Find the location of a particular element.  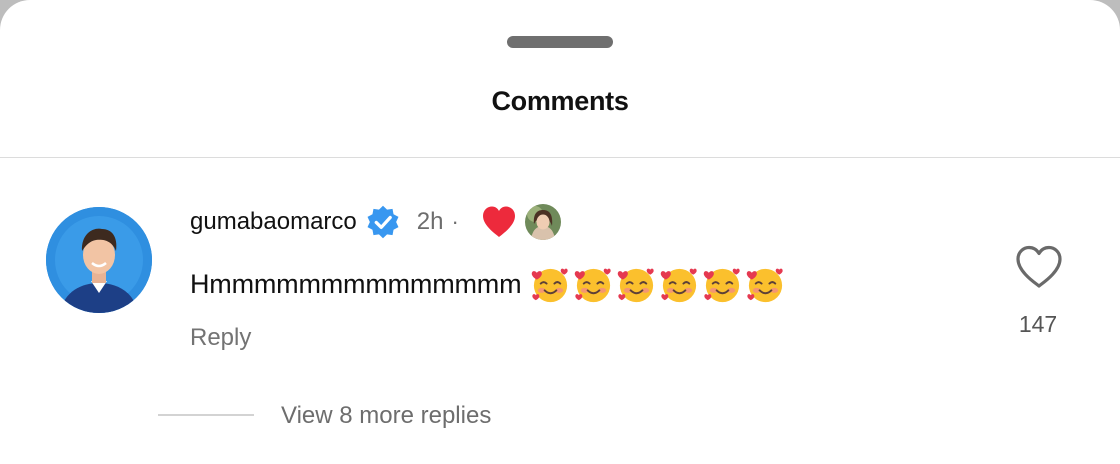

view-more-replies-button: View 8 more replies is located at coordinates (386, 416).